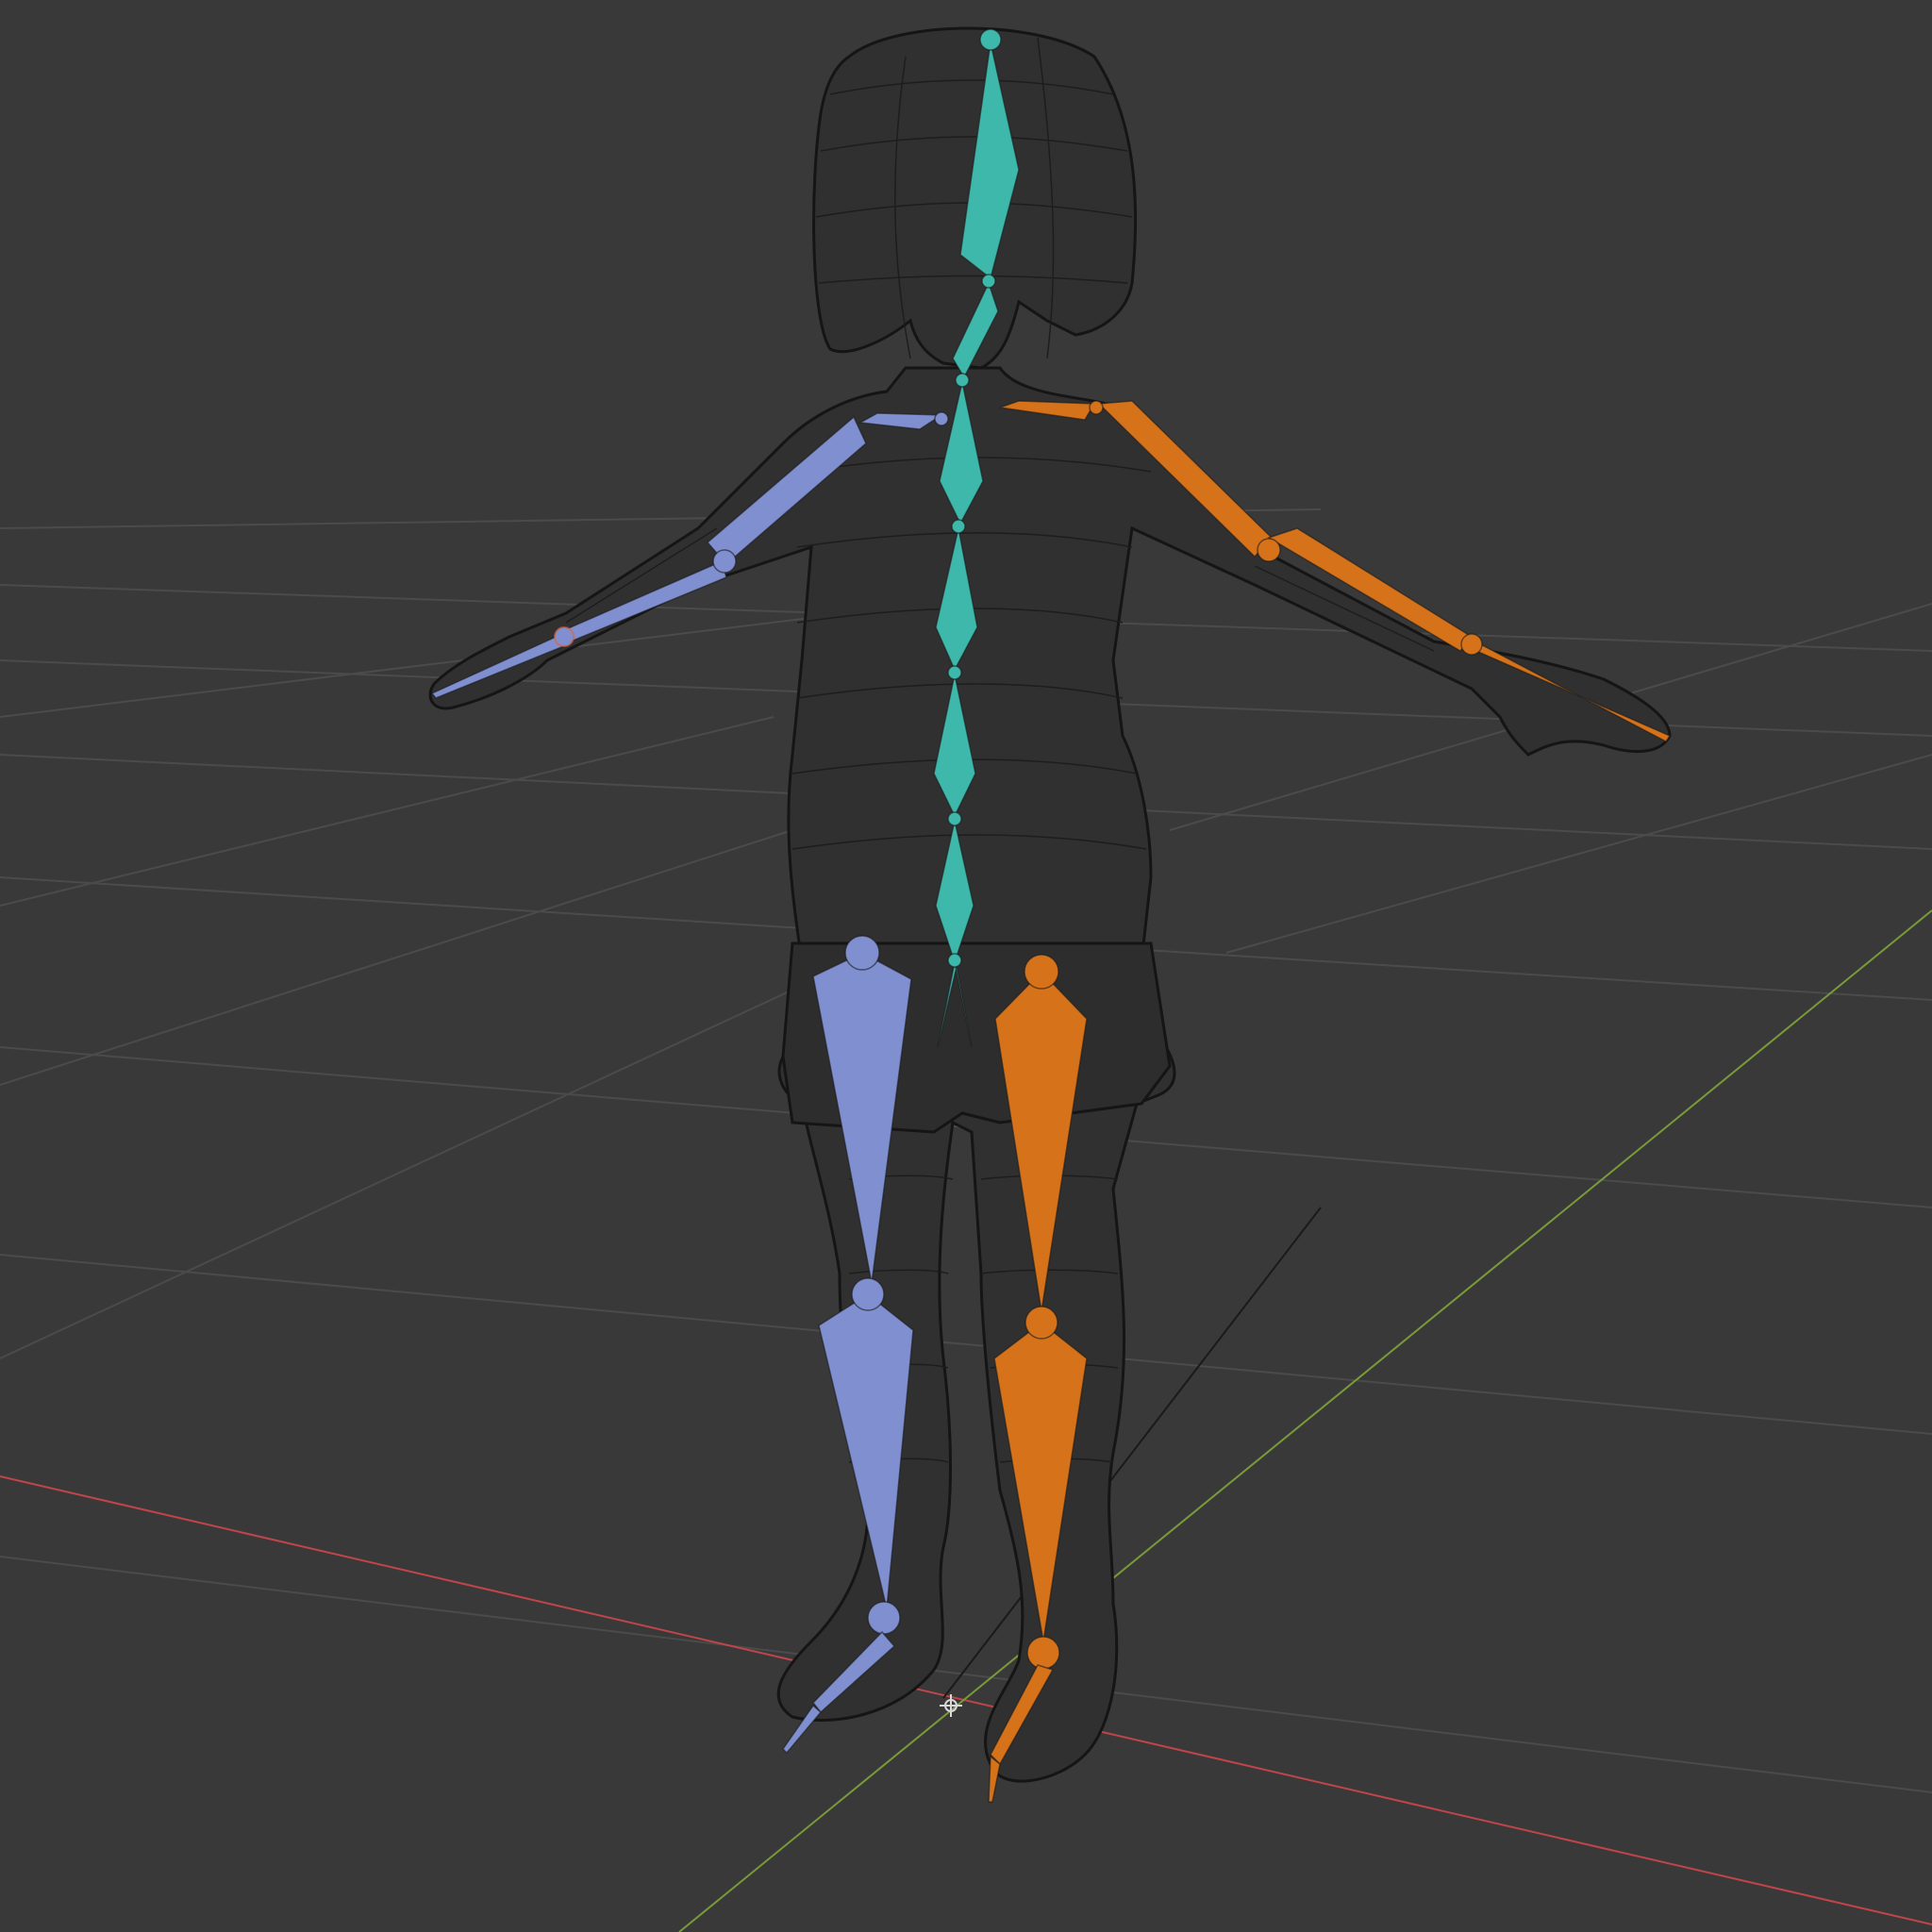  I want to click on joint-elbow-l, so click(724, 561).